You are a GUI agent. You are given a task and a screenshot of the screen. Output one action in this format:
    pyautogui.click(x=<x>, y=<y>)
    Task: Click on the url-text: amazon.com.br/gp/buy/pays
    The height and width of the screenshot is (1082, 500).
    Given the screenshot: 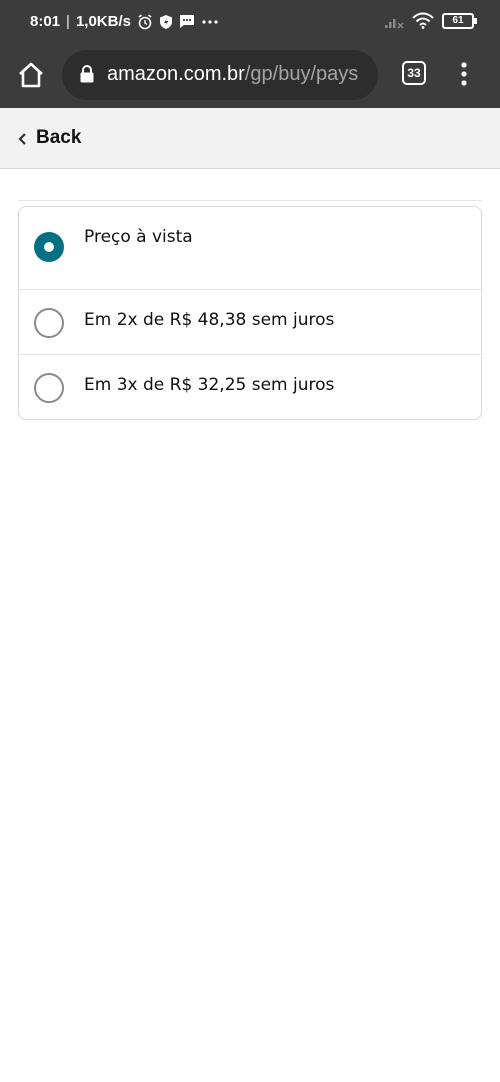 What is the action you would take?
    pyautogui.click(x=232, y=74)
    